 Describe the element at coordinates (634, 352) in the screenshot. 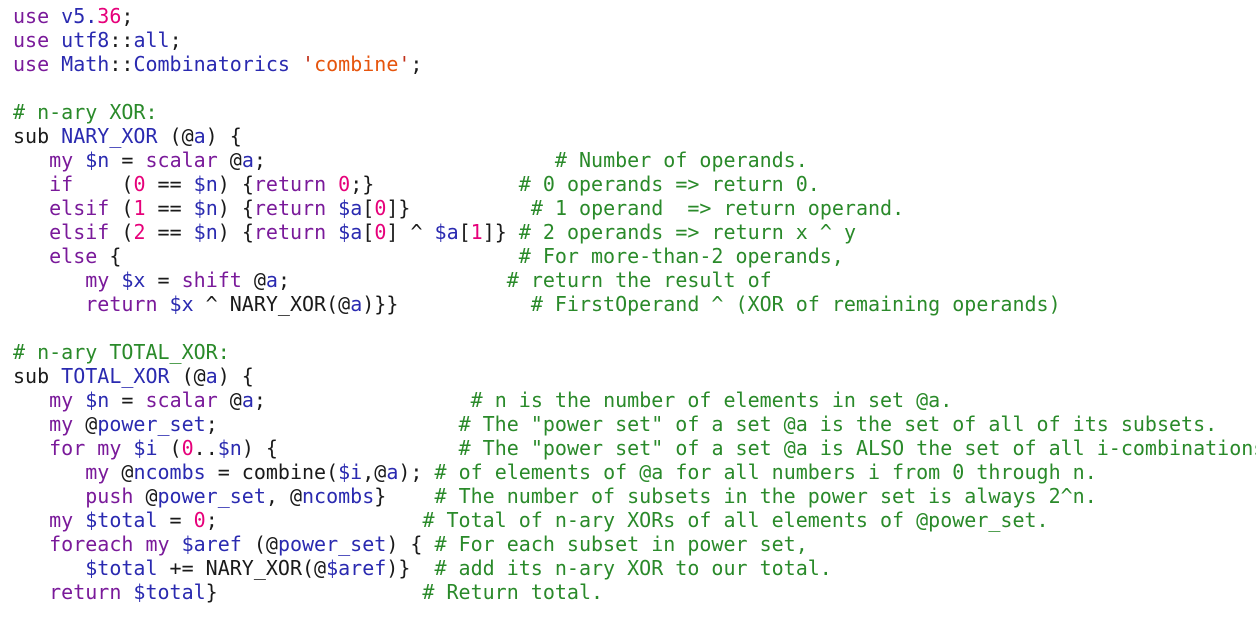

I see `code-line: # n-ary TOTAL_XOR:` at that location.